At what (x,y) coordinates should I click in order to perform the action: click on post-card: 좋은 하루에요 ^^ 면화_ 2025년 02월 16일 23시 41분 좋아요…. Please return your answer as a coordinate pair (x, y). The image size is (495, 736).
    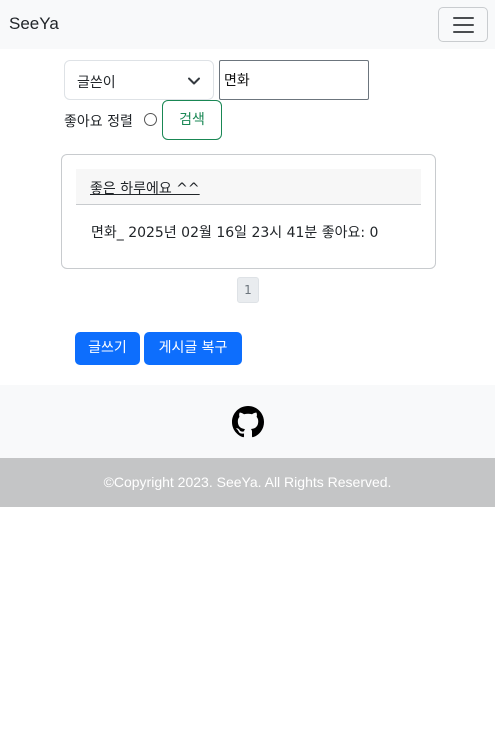
    Looking at the image, I should click on (248, 211).